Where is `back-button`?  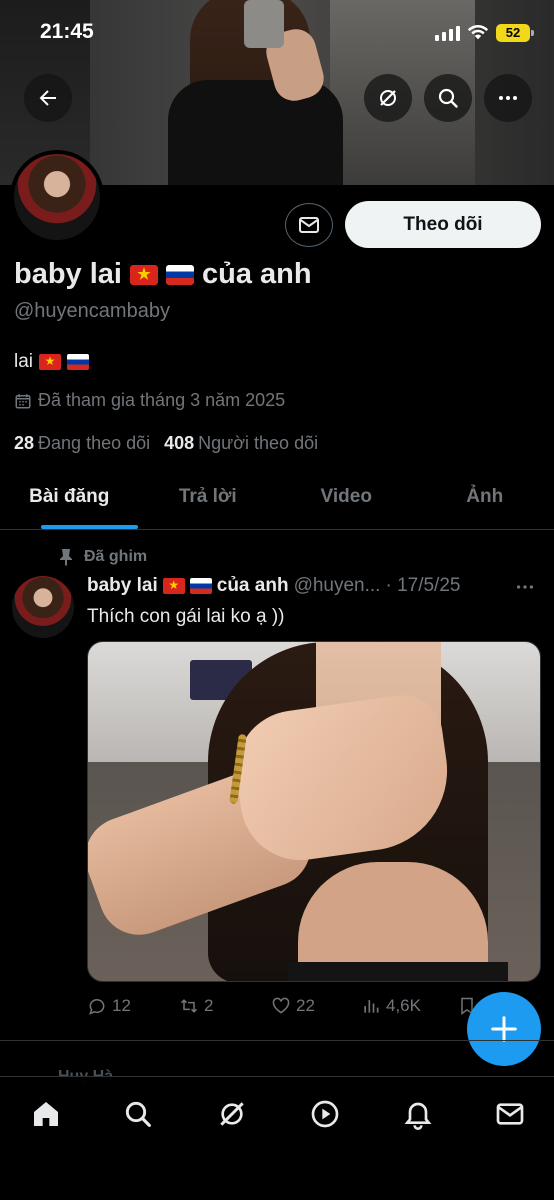 back-button is located at coordinates (48, 98).